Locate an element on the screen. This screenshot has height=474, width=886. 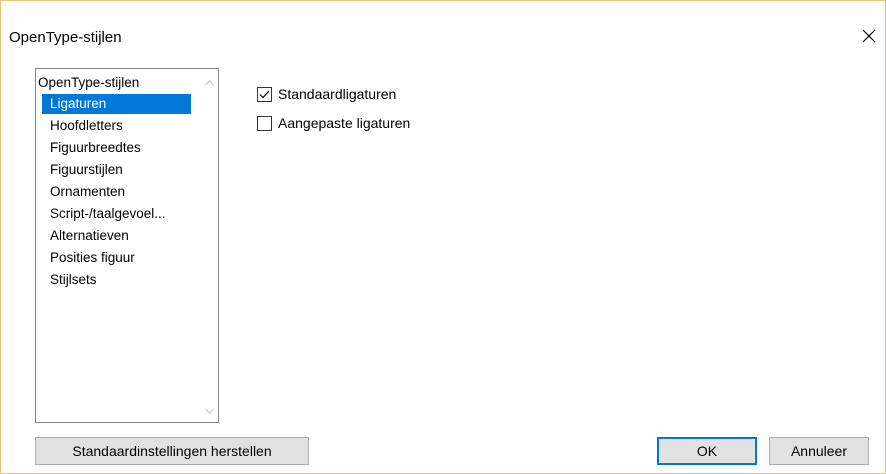
cancel-button: Annuleer is located at coordinates (819, 451).